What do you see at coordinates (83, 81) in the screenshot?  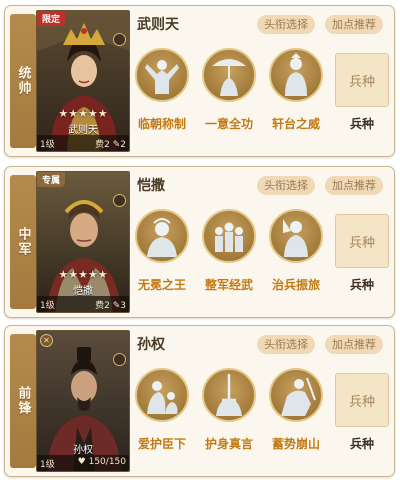 I see `hero-portrait: 限定 ★★★★★ 武则天 1级 费2 ✎2` at bounding box center [83, 81].